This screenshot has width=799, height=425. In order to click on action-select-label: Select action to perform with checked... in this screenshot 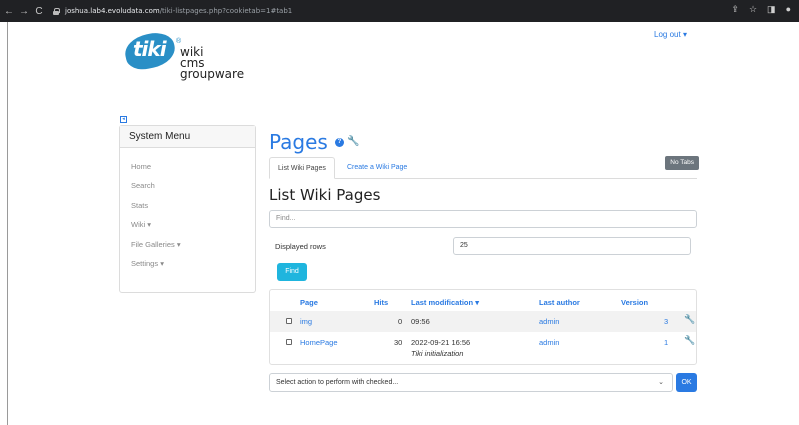, I will do `click(337, 382)`.